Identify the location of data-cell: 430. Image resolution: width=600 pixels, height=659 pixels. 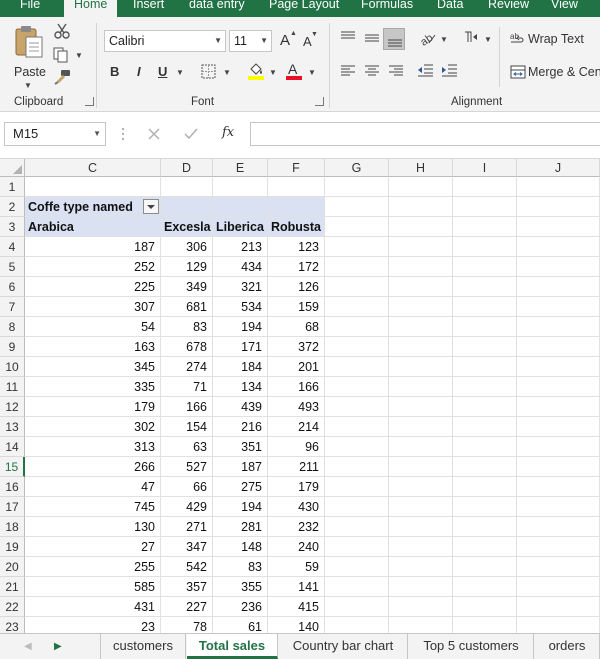
(296, 507).